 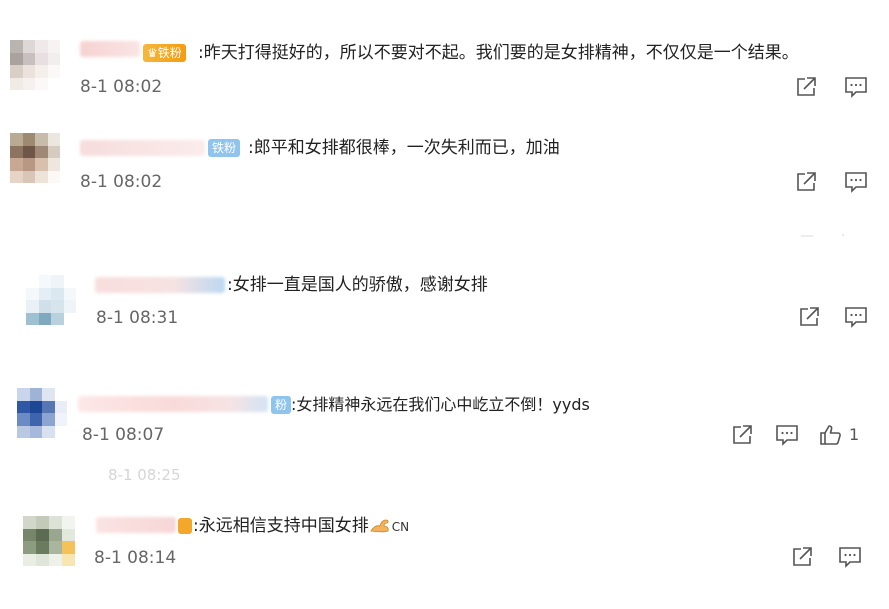 What do you see at coordinates (281, 526) in the screenshot?
I see `comment-text-body: :永远相信支持中国女排` at bounding box center [281, 526].